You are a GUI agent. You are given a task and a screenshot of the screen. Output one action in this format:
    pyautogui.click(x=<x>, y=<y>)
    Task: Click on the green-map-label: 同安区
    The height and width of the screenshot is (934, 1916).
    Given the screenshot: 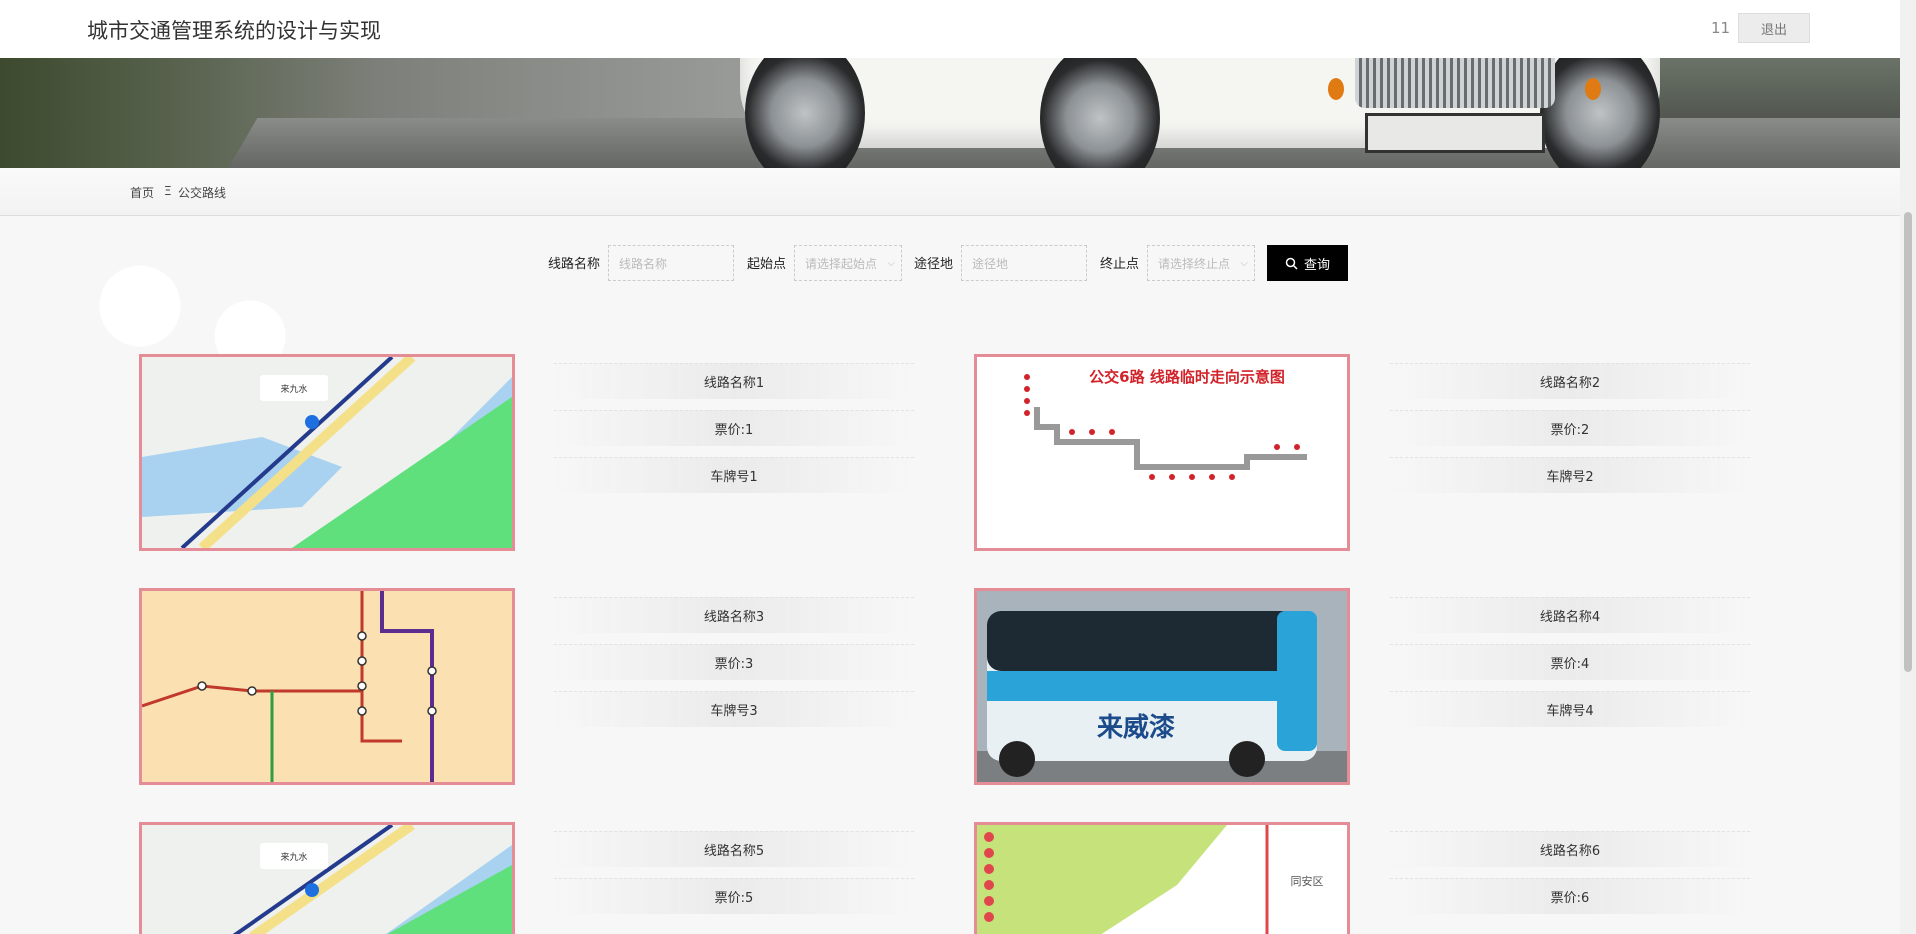 What is the action you would take?
    pyautogui.click(x=1307, y=881)
    